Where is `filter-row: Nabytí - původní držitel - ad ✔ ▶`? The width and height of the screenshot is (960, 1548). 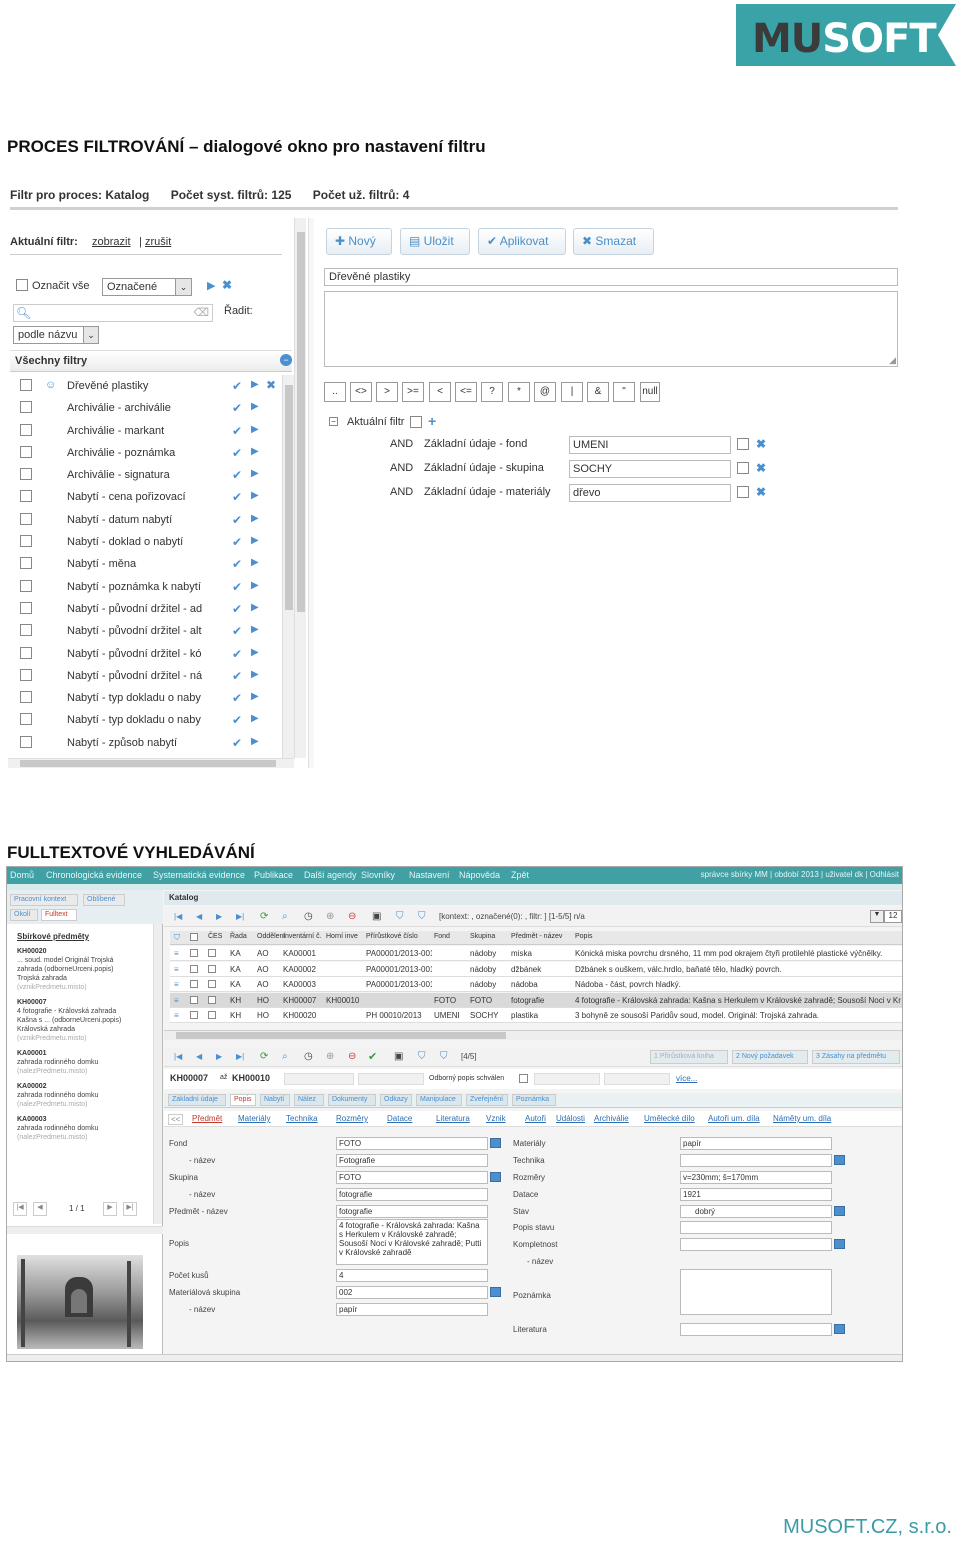 filter-row: Nabytí - původní držitel - ad ✔ ▶ is located at coordinates (145, 609).